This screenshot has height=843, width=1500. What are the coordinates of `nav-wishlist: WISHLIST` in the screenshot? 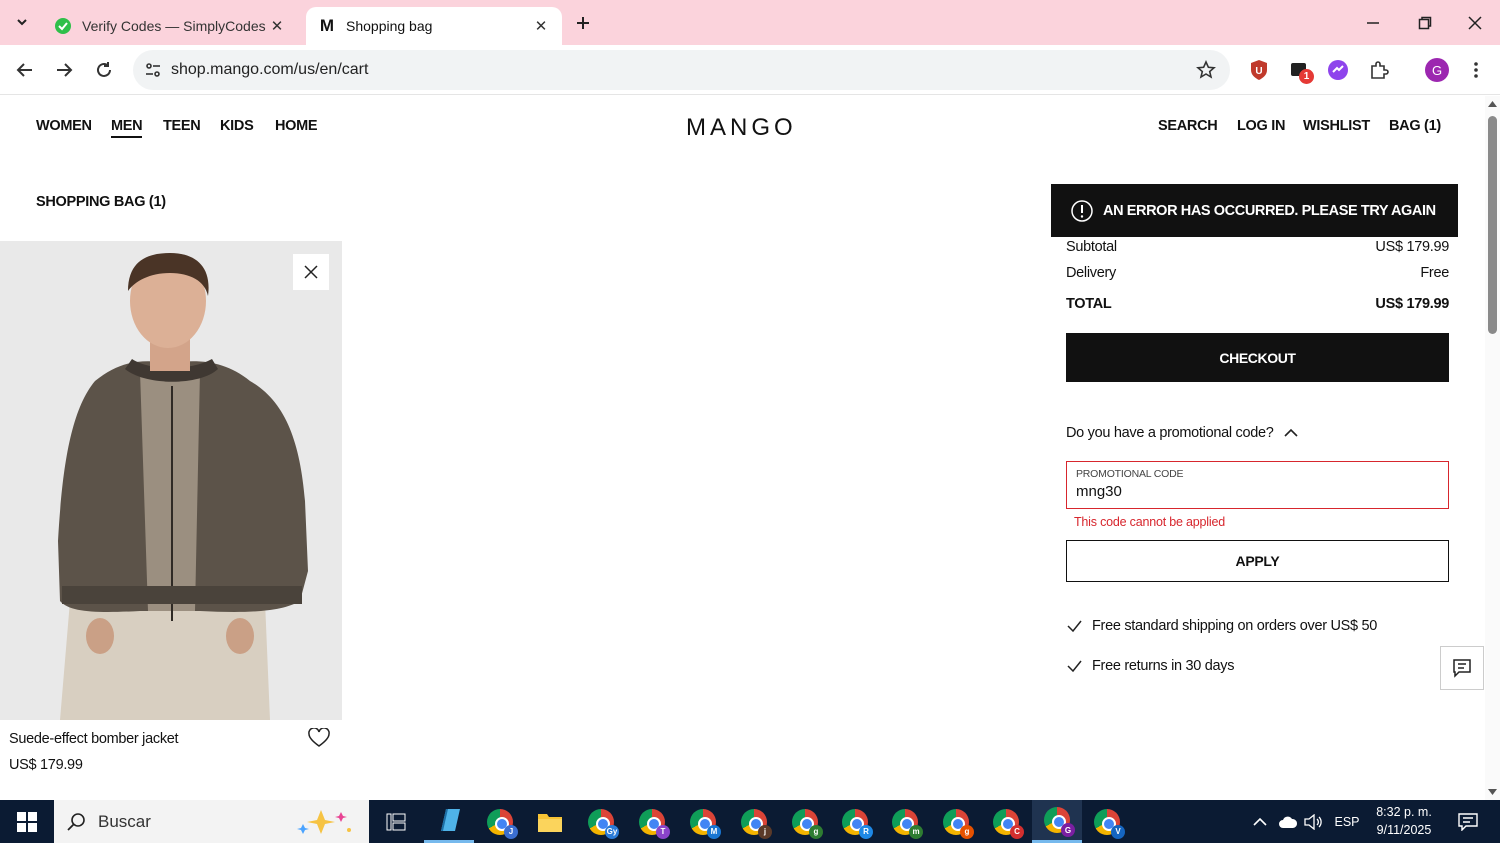 It's located at (1336, 126).